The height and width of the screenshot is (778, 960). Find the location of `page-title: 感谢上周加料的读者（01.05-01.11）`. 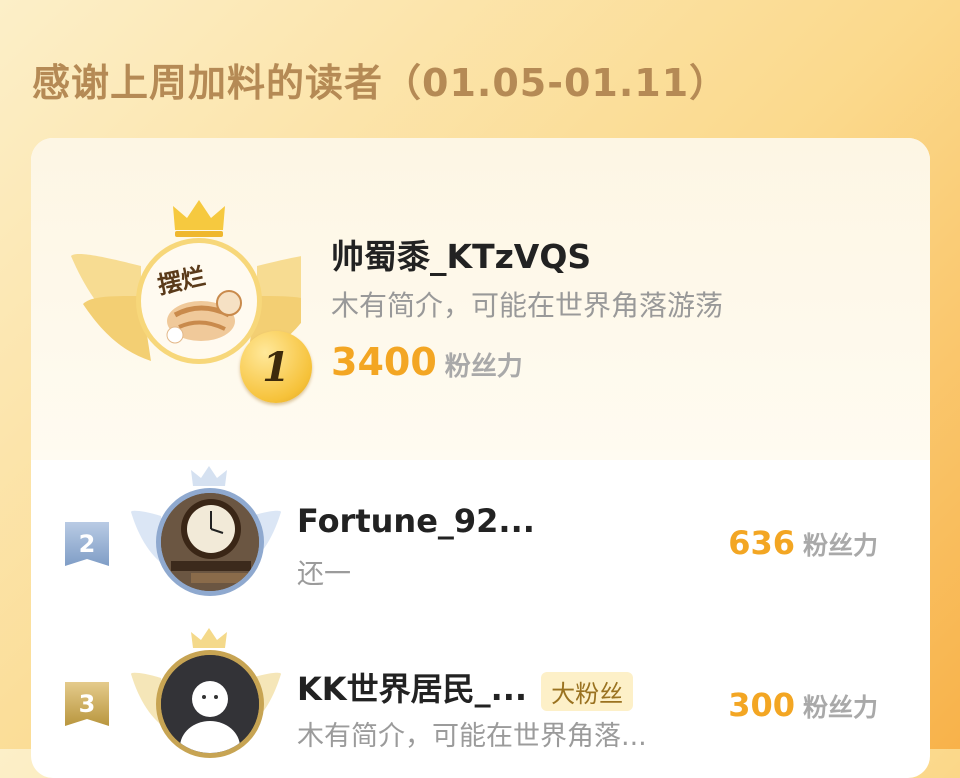

page-title: 感谢上周加料的读者（01.05-01.11） is located at coordinates (380, 83).